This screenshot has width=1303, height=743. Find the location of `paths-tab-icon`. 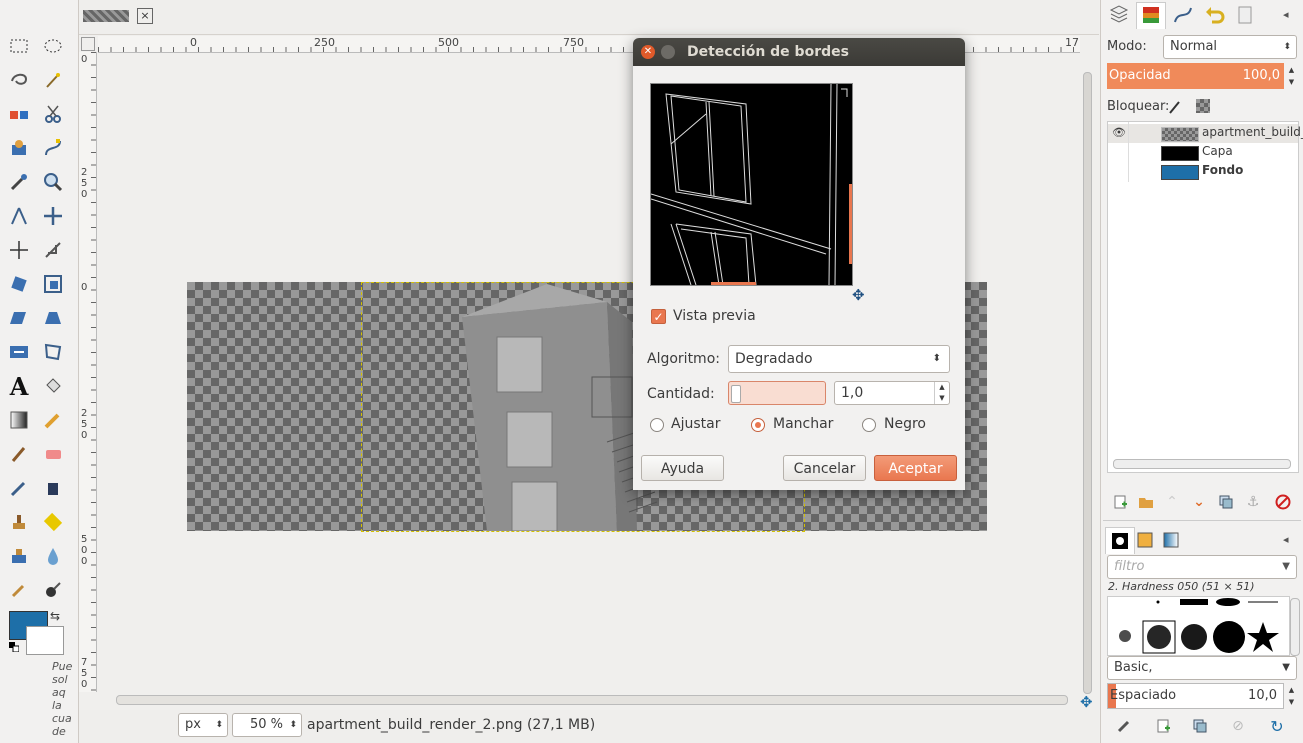

paths-tab-icon is located at coordinates (1183, 15).